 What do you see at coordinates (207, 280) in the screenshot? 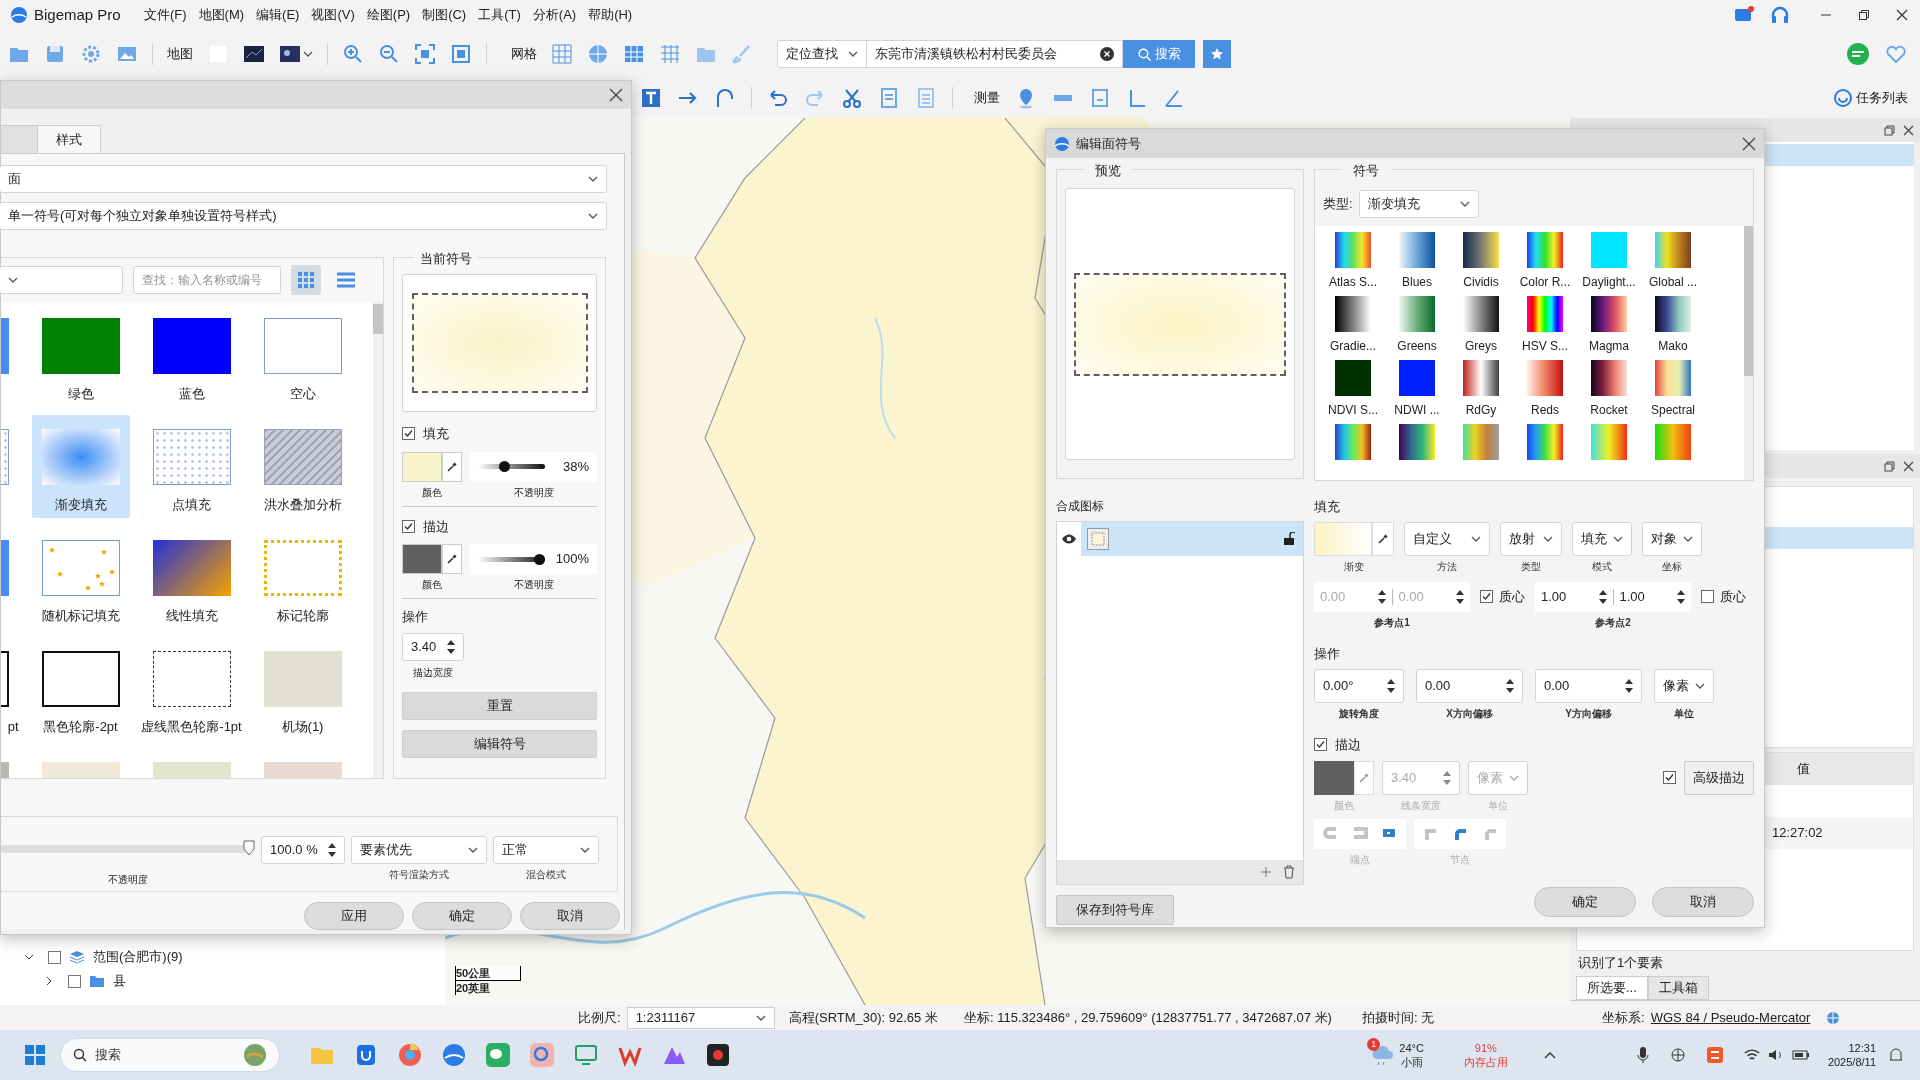
I see `search-field: 查找：输入名称或编号` at bounding box center [207, 280].